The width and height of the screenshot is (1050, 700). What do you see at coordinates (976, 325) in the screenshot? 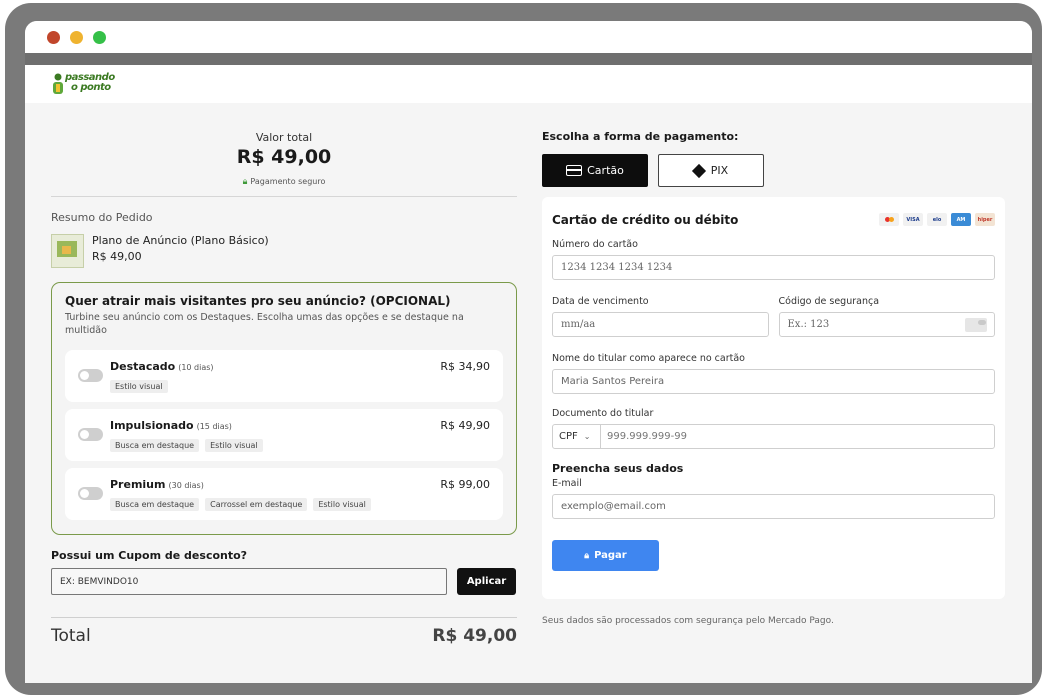
I see `card-back-icon` at bounding box center [976, 325].